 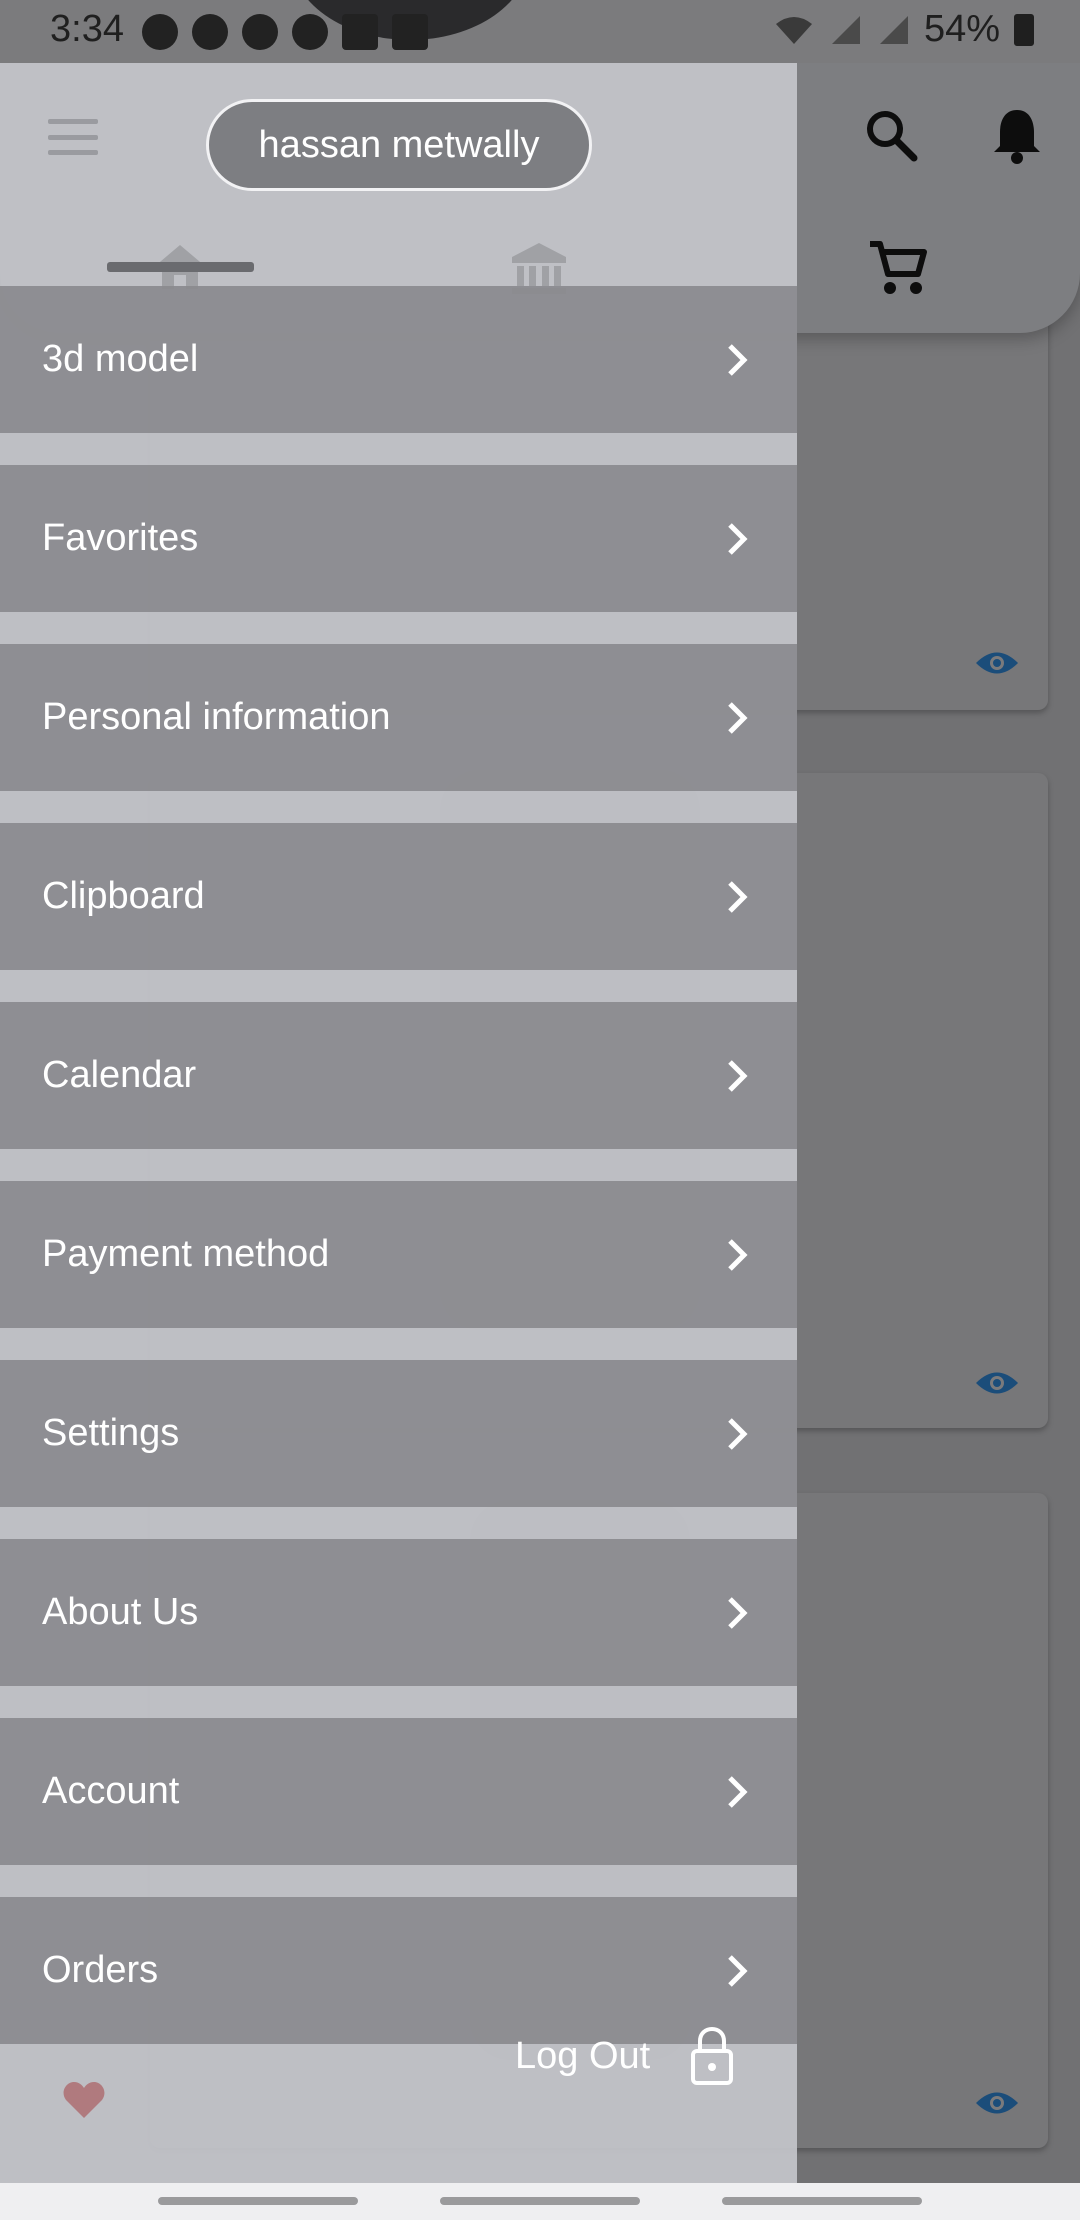 What do you see at coordinates (822, 2201) in the screenshot?
I see `nav-recents-gesture` at bounding box center [822, 2201].